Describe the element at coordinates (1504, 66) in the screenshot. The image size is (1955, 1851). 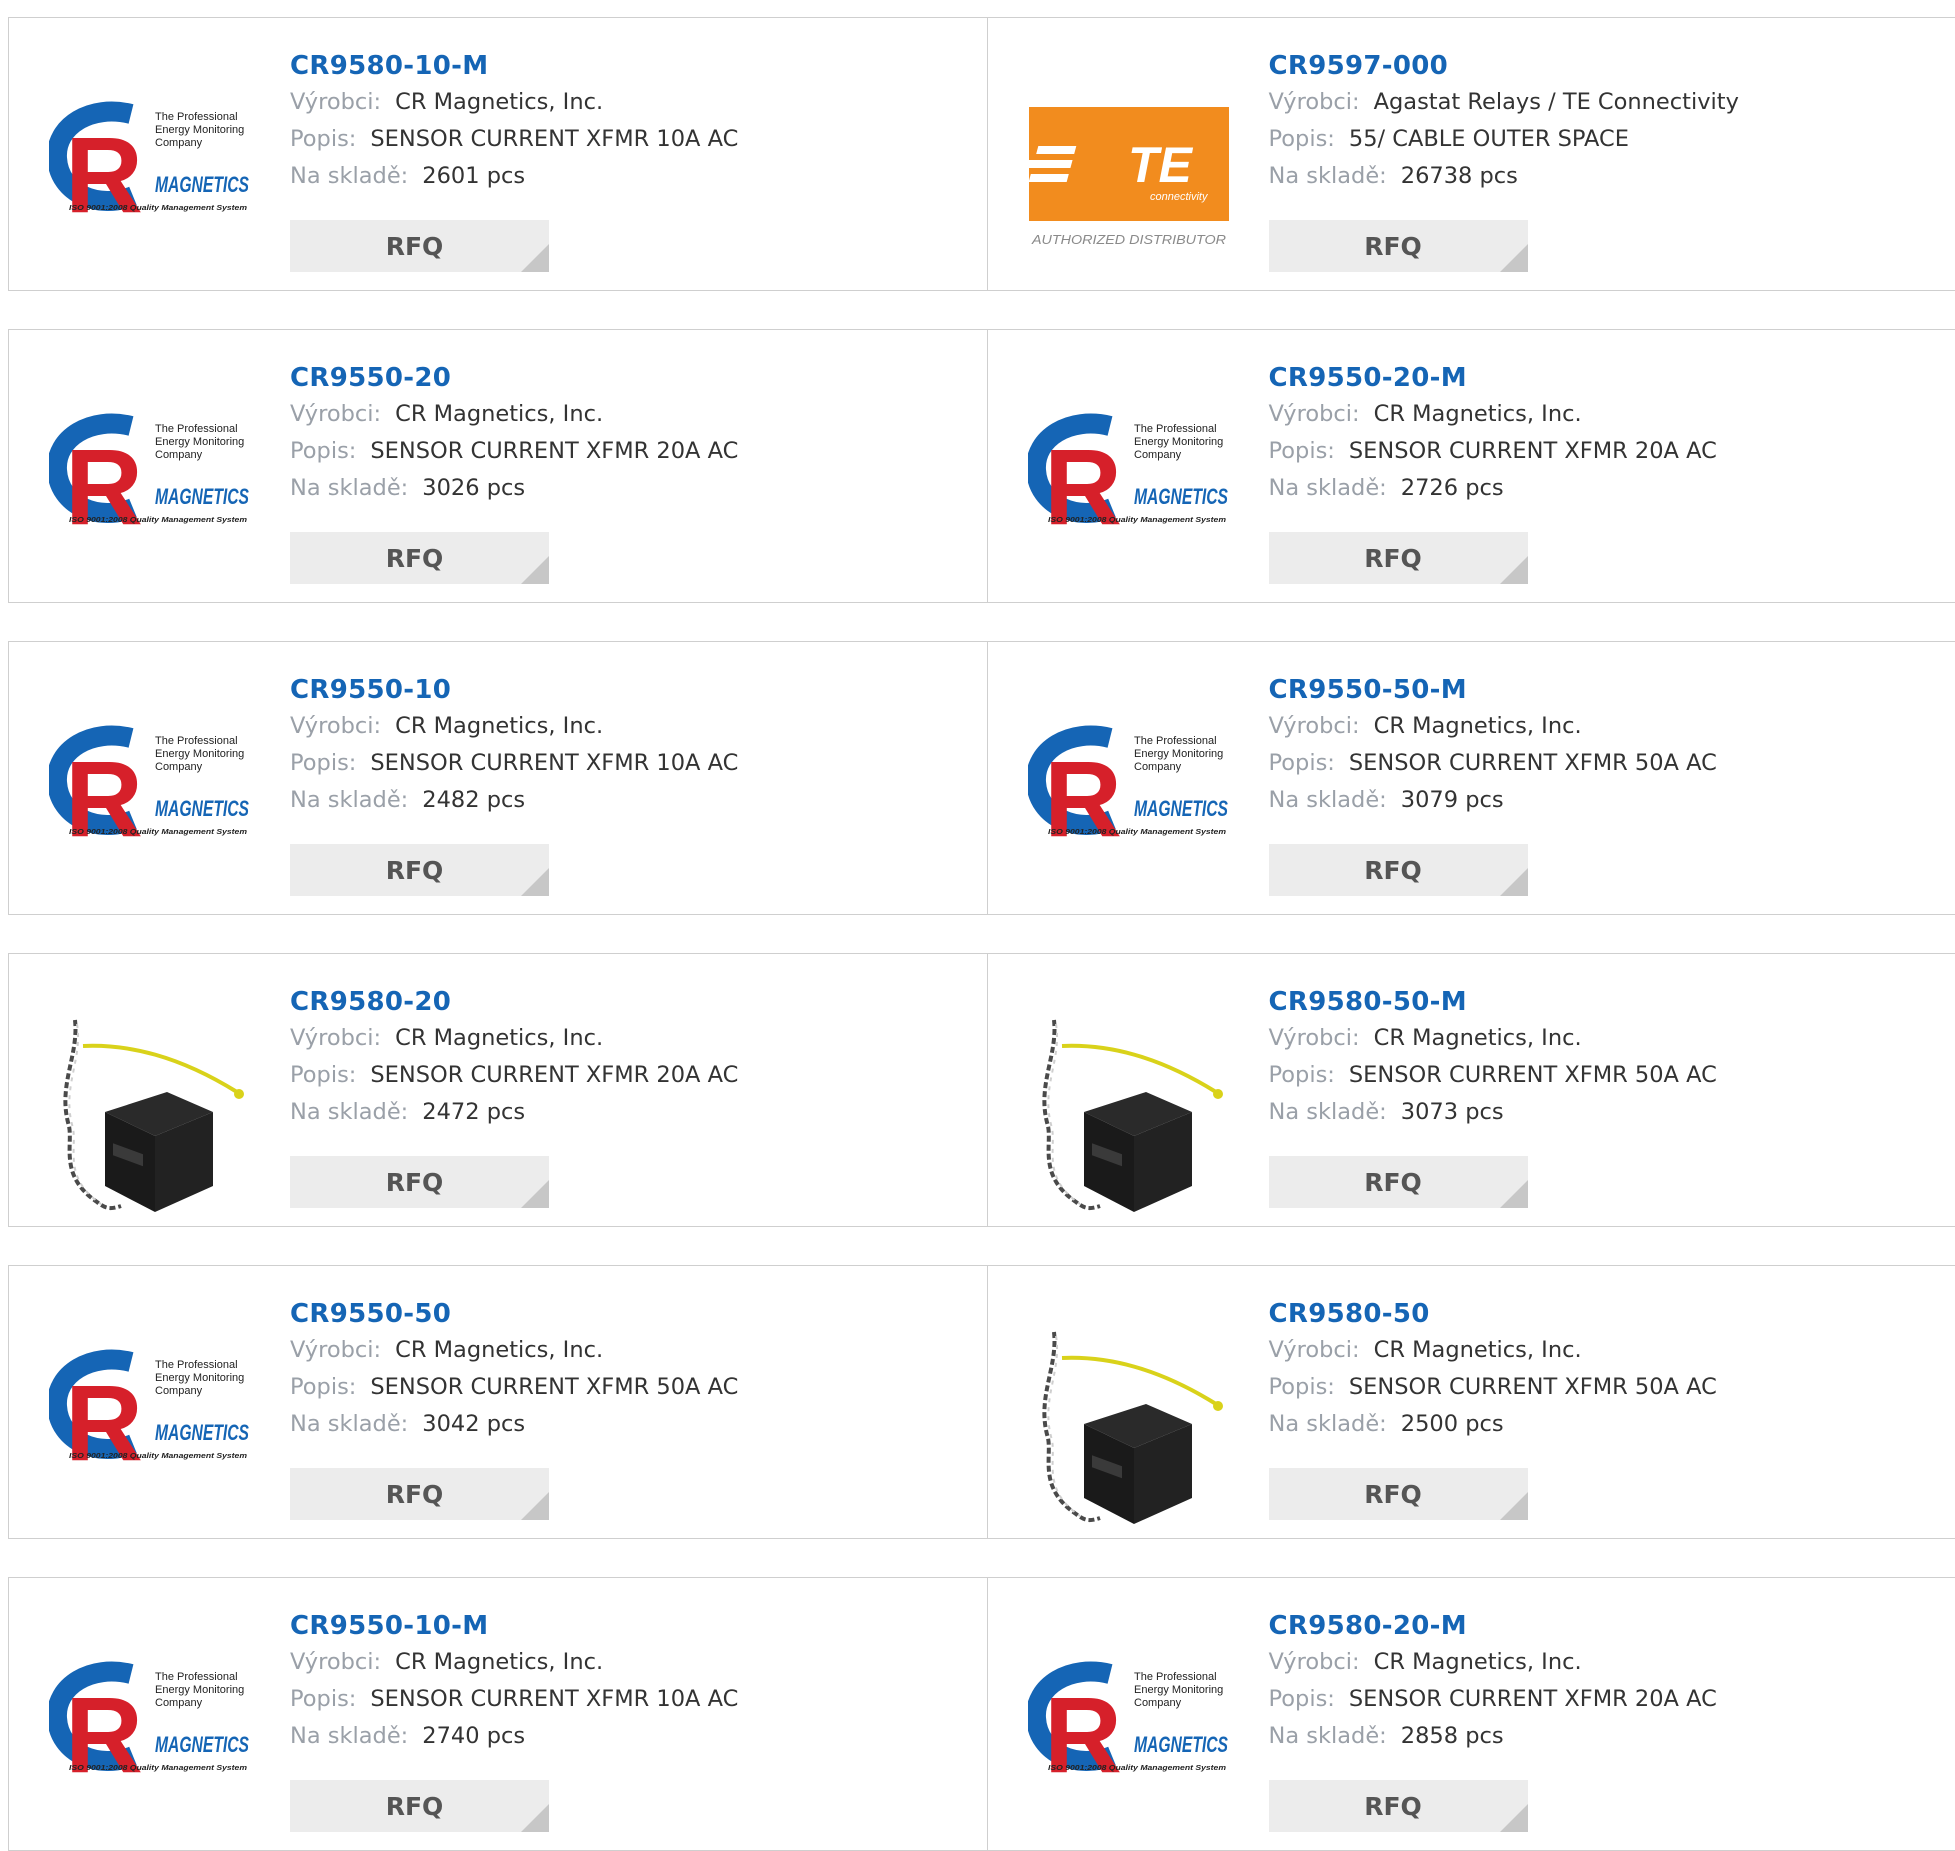
I see `part-number-link: CR9597-000` at that location.